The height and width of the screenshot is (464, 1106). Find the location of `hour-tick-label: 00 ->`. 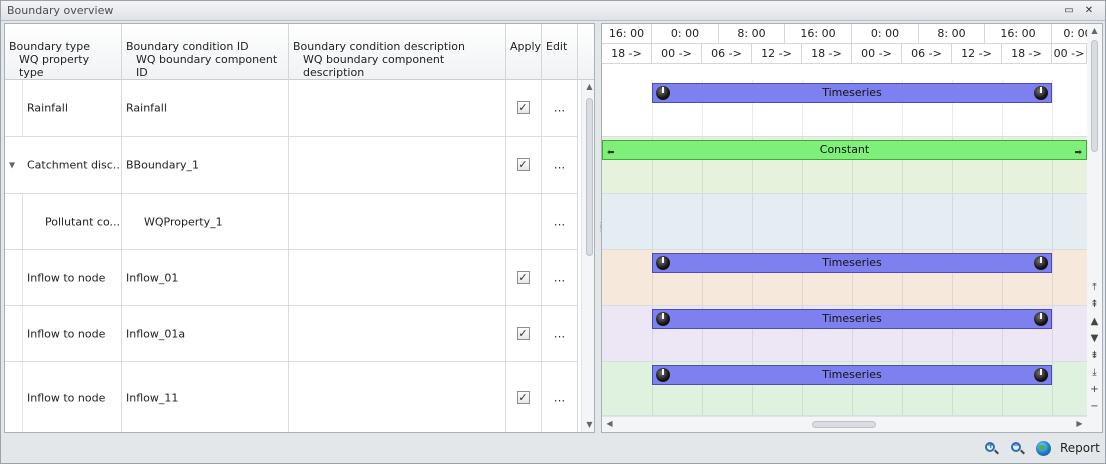

hour-tick-label: 00 -> is located at coordinates (677, 54).